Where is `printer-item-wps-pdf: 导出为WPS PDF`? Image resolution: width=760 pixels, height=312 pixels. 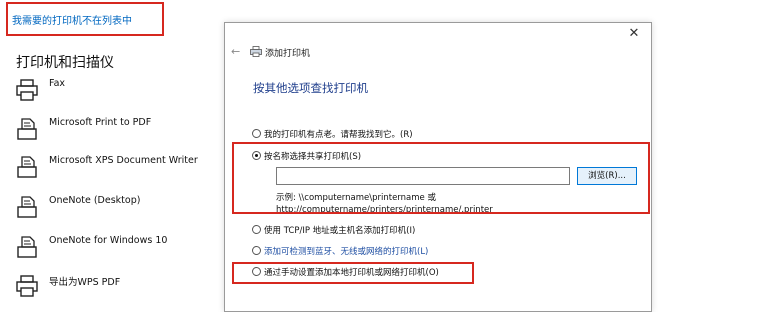 printer-item-wps-pdf: 导出为WPS PDF is located at coordinates (116, 289).